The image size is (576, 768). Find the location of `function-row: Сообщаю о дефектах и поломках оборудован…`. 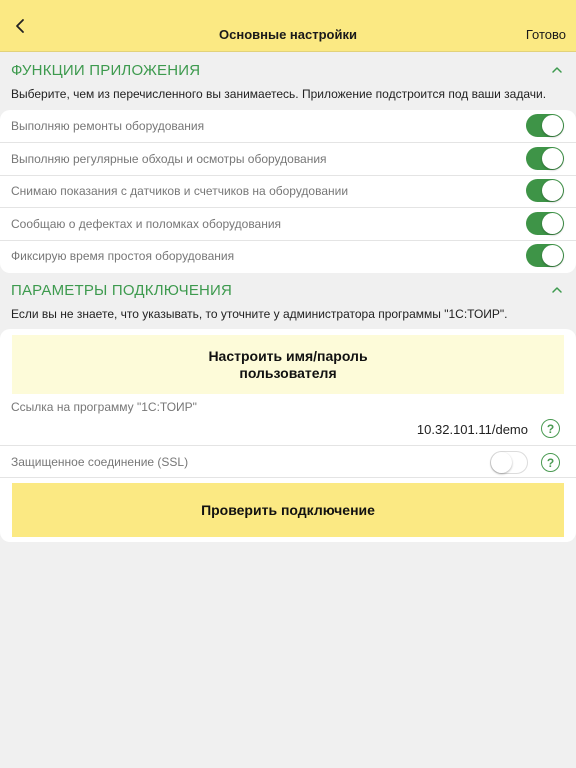

function-row: Сообщаю о дефектах и поломках оборудован… is located at coordinates (288, 224).